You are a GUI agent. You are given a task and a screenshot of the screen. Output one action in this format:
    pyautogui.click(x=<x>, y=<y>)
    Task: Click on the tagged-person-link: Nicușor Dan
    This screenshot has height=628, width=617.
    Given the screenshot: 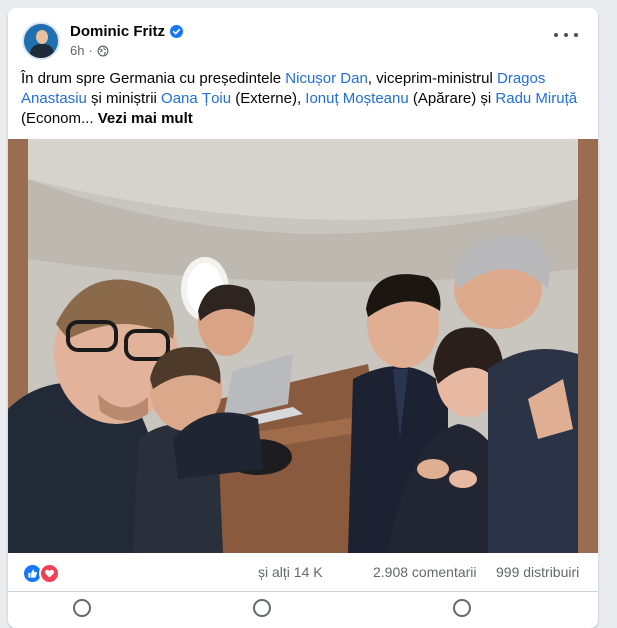 What is the action you would take?
    pyautogui.click(x=326, y=78)
    